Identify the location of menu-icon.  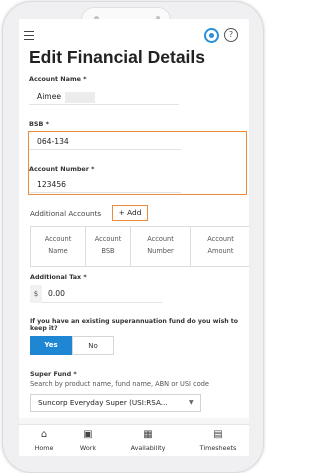
(29, 37).